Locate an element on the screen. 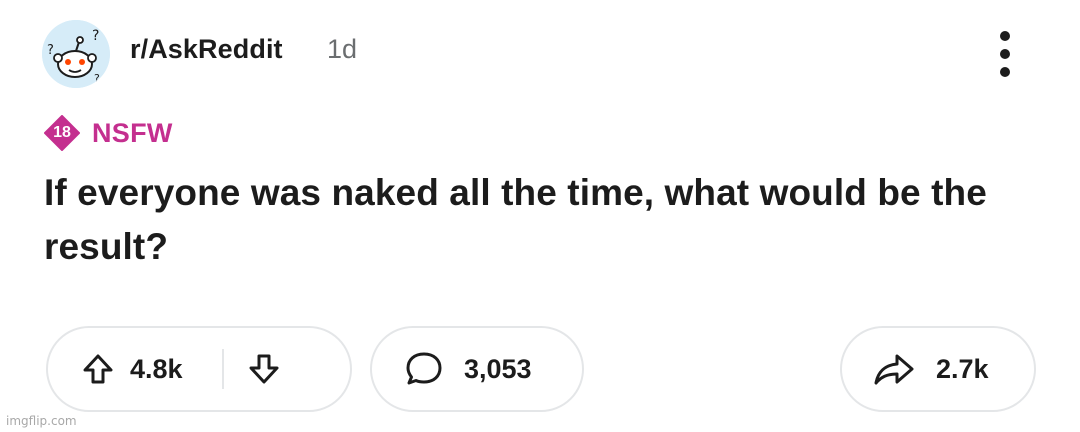 This screenshot has height=432, width=1080. share-count: 2.7k is located at coordinates (962, 368).